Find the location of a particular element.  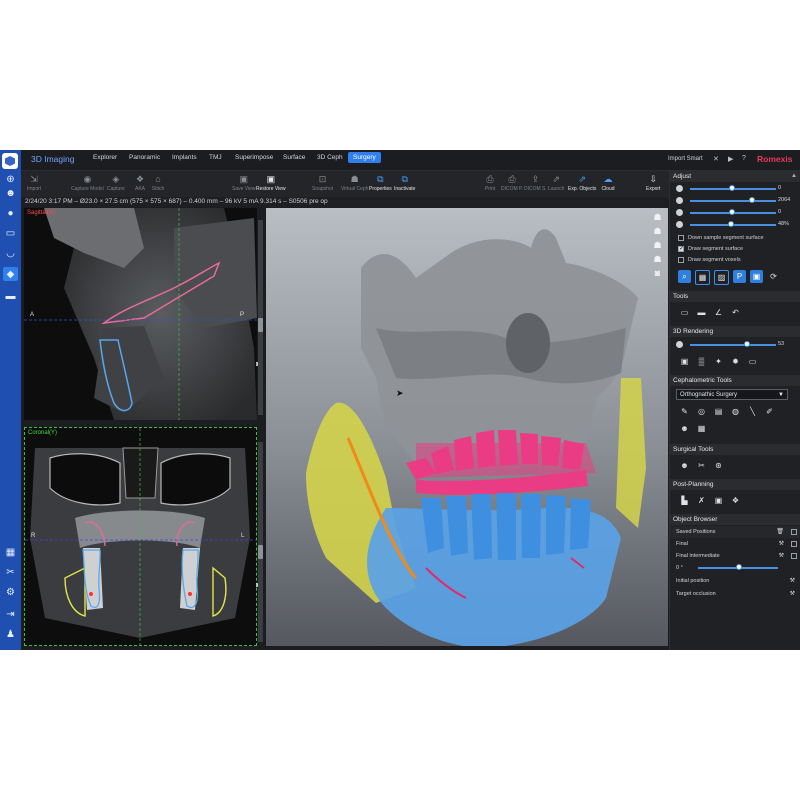

export-objects-button: ⇗ Exp. Objects is located at coordinates (582, 183).